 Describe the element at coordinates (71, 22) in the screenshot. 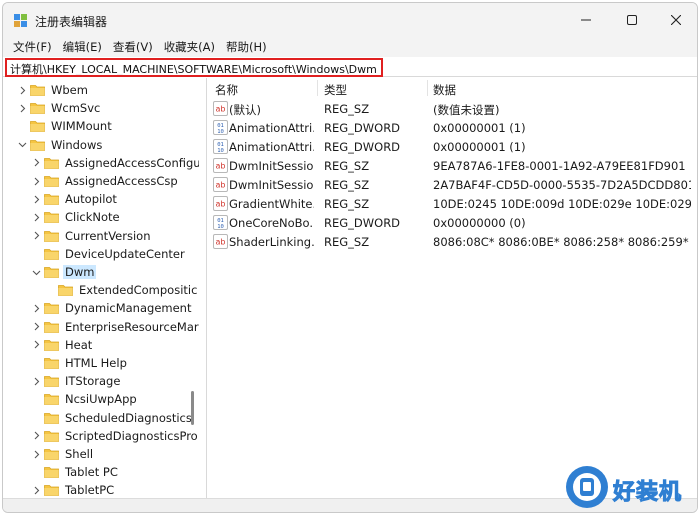

I see `window-title: 注册表编辑器` at that location.